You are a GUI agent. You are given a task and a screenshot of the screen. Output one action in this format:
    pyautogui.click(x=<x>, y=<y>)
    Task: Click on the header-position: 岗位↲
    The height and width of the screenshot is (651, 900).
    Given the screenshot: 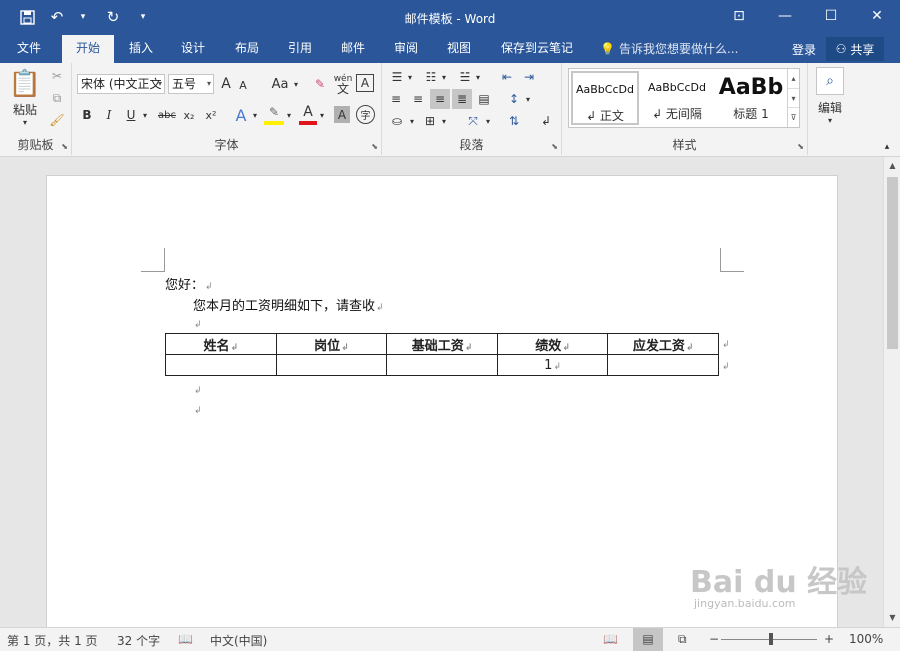 What is the action you would take?
    pyautogui.click(x=331, y=344)
    